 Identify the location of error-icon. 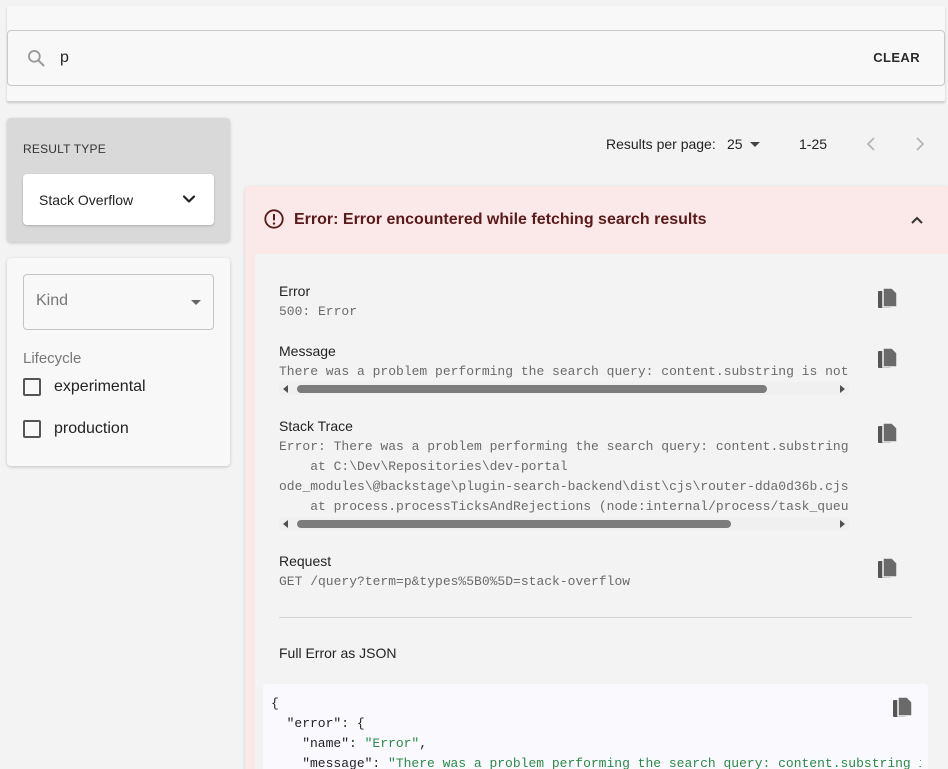
(274, 219).